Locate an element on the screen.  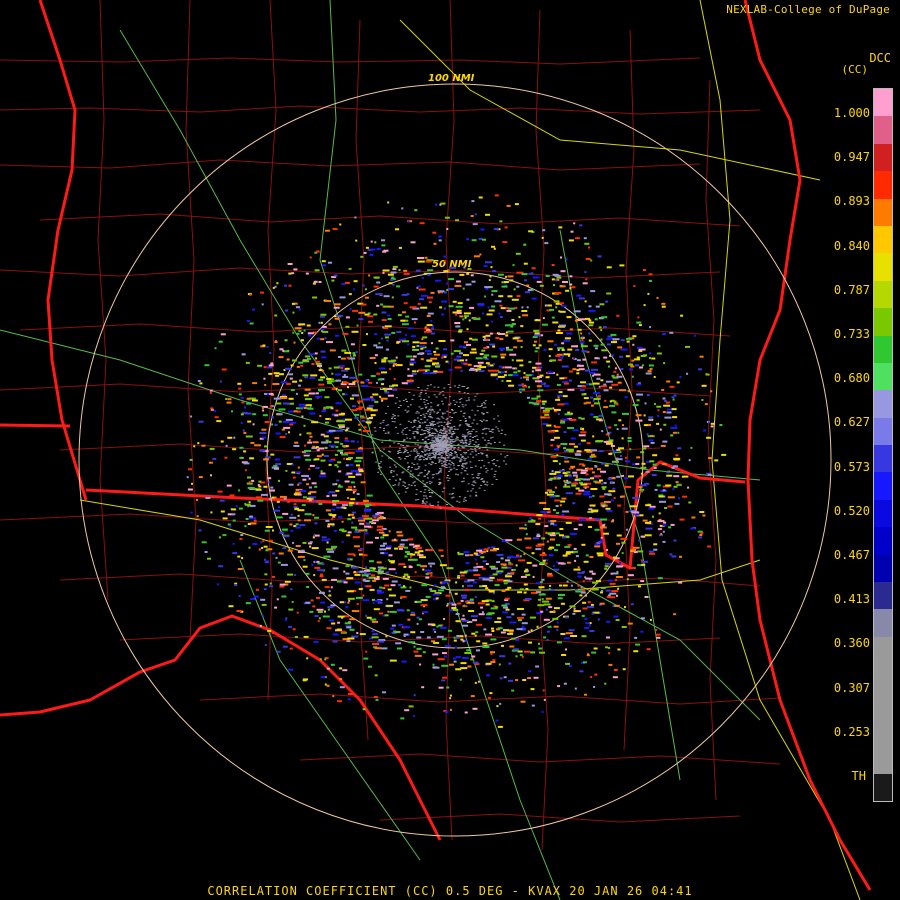
color-scale-label: TH is located at coordinates (858, 776).